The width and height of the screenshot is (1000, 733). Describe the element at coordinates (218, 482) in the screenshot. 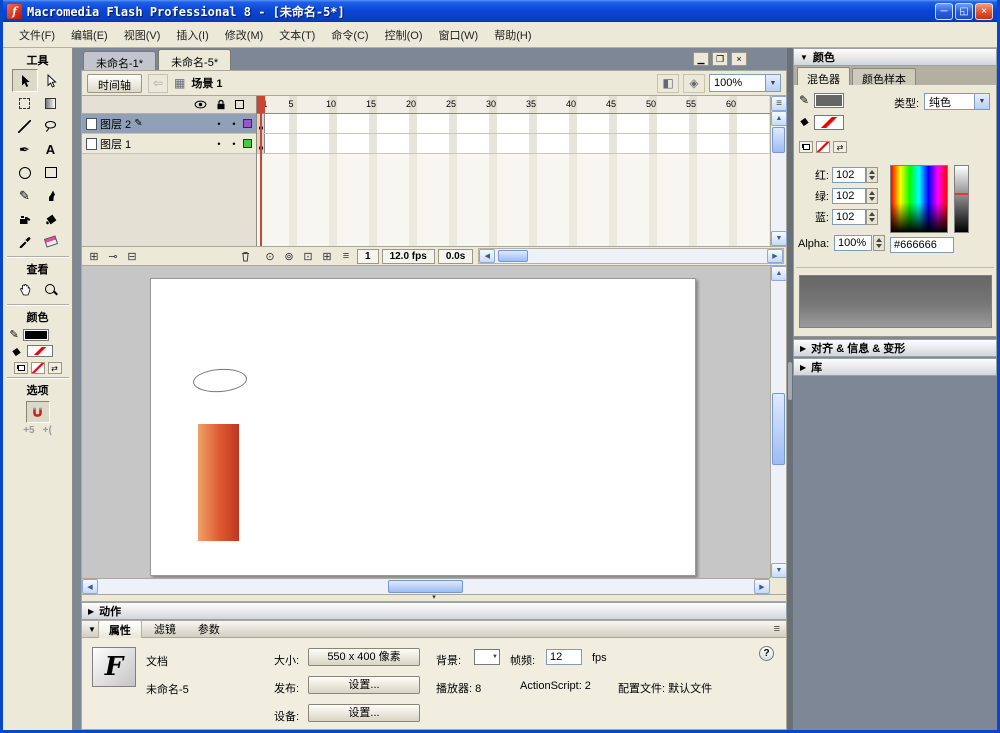

I see `gradient-rectangle-shape` at that location.